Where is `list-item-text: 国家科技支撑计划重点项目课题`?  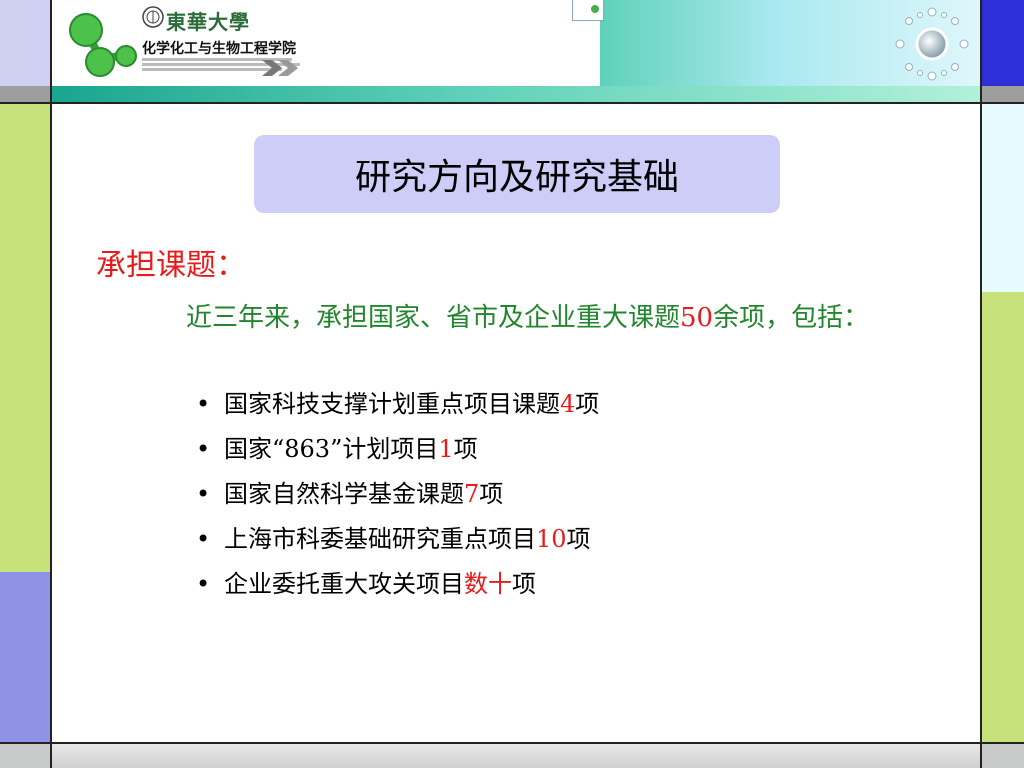 list-item-text: 国家科技支撑计划重点项目课题 is located at coordinates (392, 404).